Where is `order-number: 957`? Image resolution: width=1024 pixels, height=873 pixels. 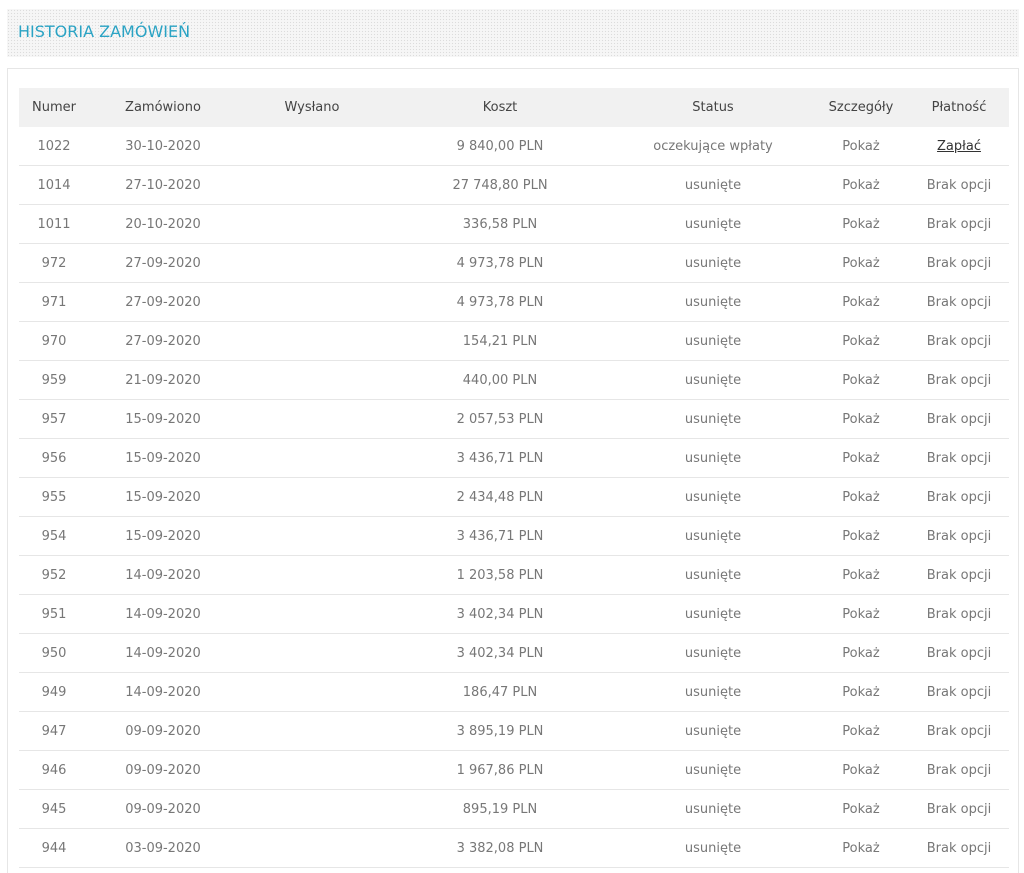
order-number: 957 is located at coordinates (54, 419).